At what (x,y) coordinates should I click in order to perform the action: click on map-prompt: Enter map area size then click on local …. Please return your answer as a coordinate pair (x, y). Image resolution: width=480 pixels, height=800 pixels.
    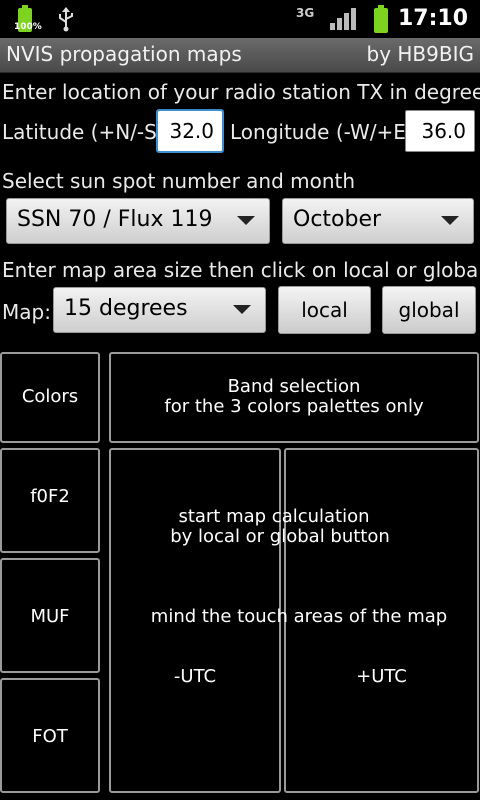
    Looking at the image, I should click on (241, 270).